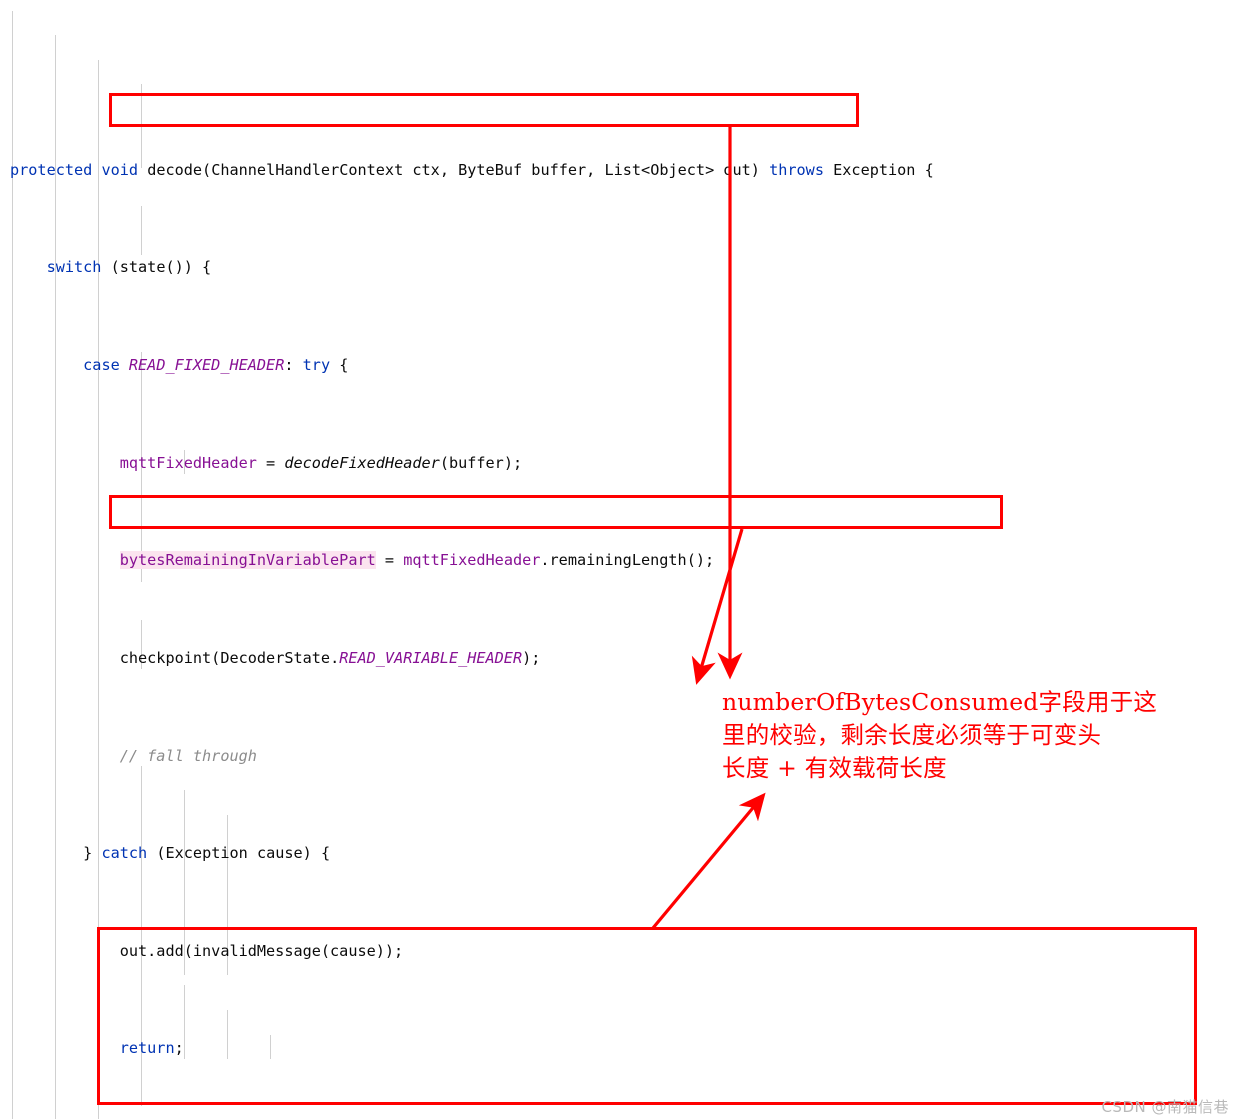 This screenshot has height=1119, width=1237. I want to click on csdn-watermark: CSDN @南猫信巷, so click(1165, 1107).